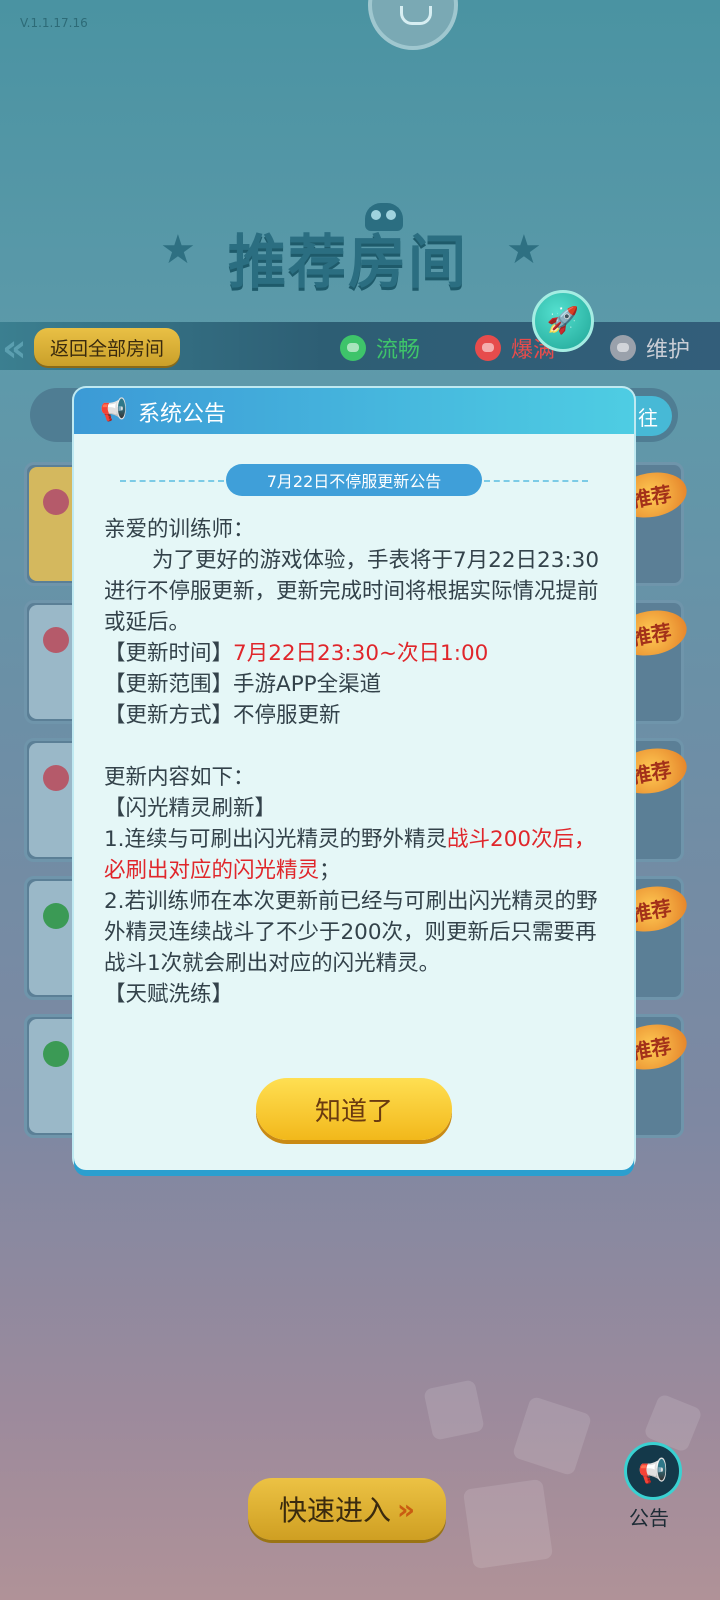 This screenshot has height=1600, width=720. What do you see at coordinates (354, 480) in the screenshot?
I see `announcement-subtitle: 7月22日不停服更新公告` at bounding box center [354, 480].